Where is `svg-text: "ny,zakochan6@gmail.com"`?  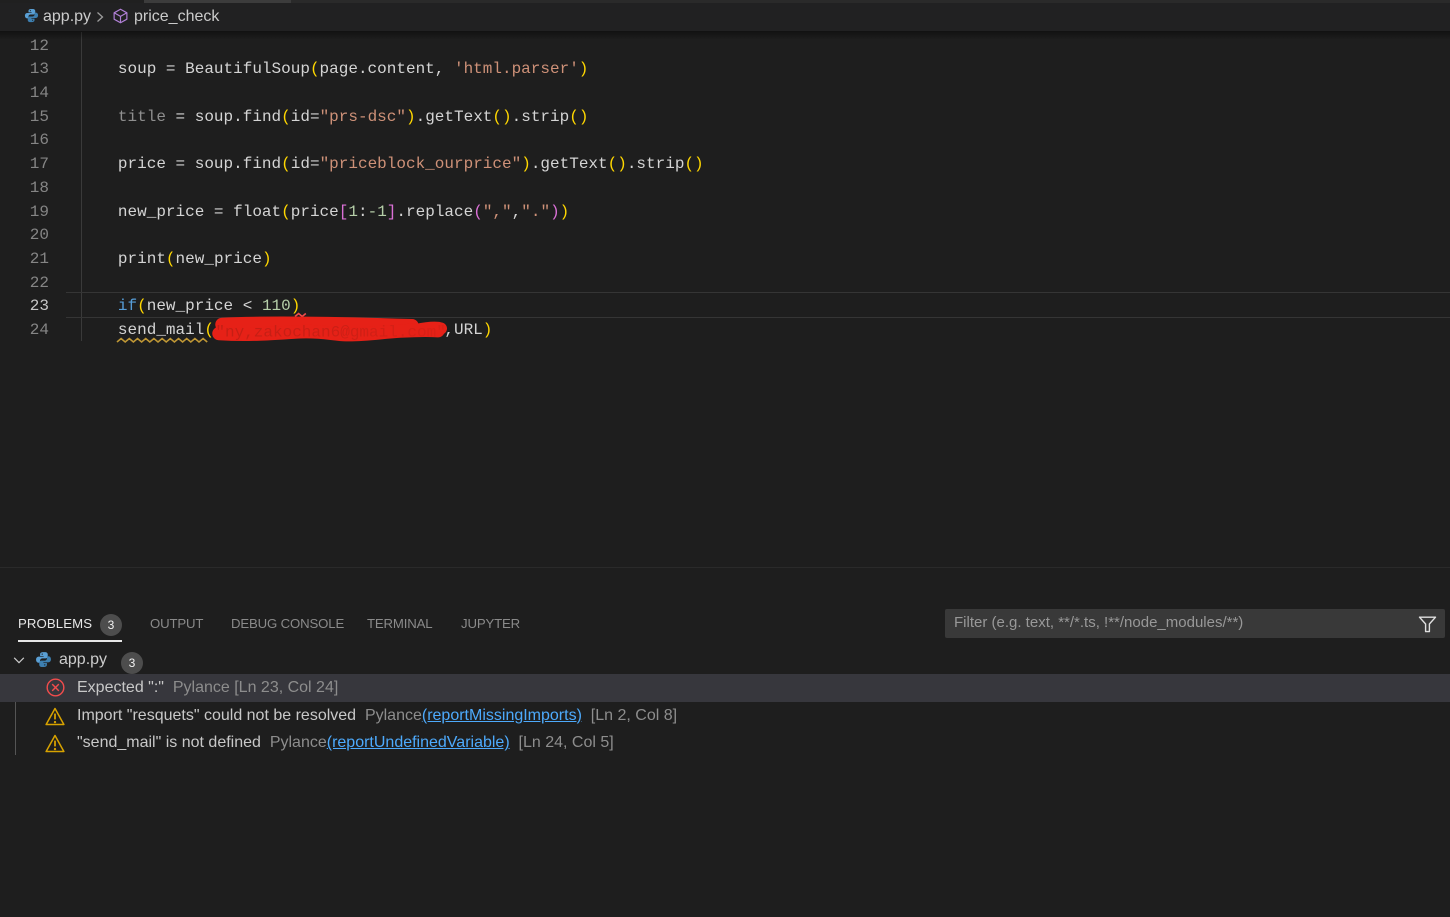 svg-text: "ny,zakochan6@gmail.com" is located at coordinates (330, 332).